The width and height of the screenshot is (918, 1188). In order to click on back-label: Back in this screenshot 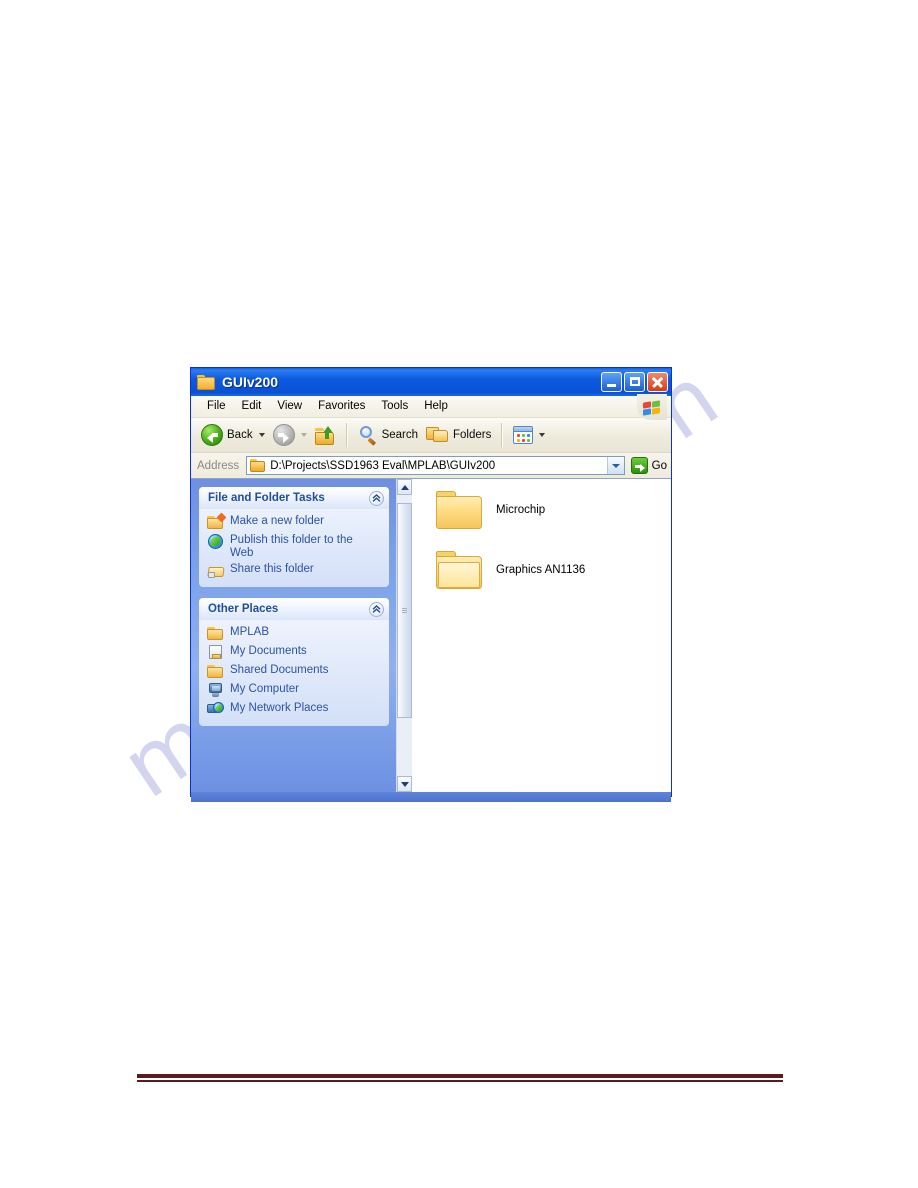, I will do `click(240, 435)`.